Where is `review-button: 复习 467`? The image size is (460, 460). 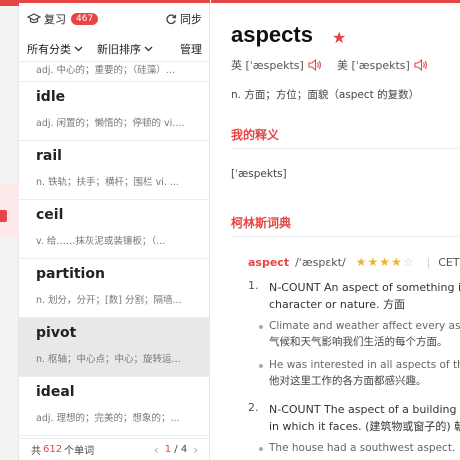
review-button: 复习 467 is located at coordinates (63, 19).